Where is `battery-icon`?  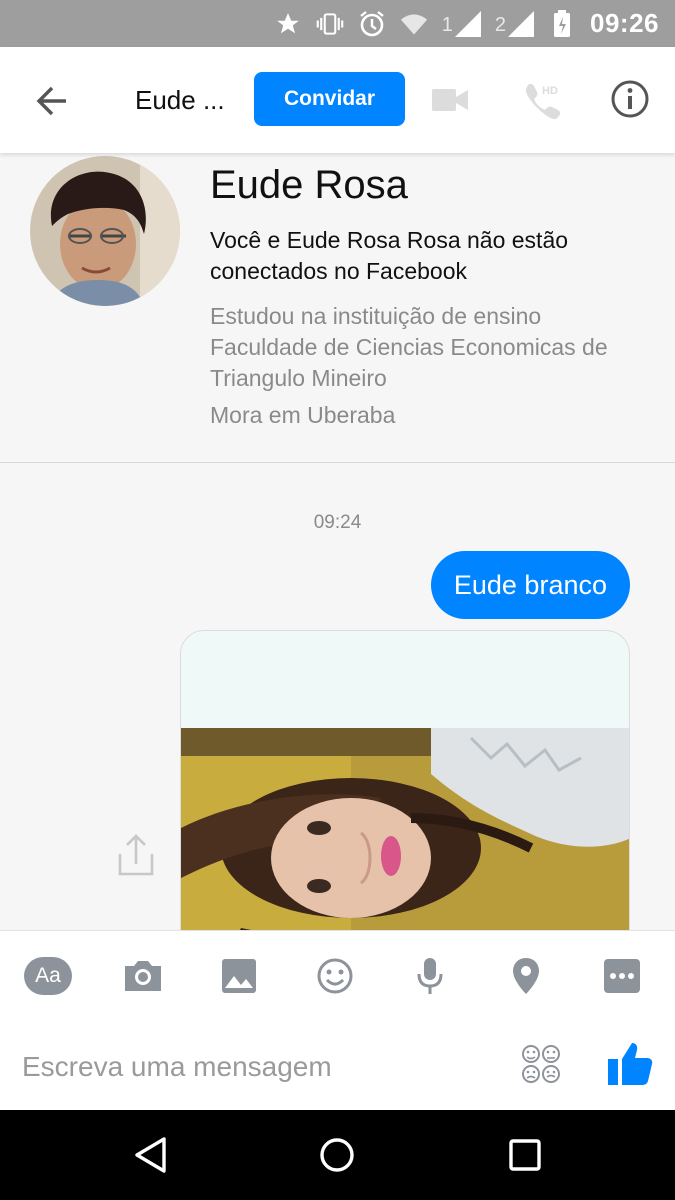 battery-icon is located at coordinates (562, 23).